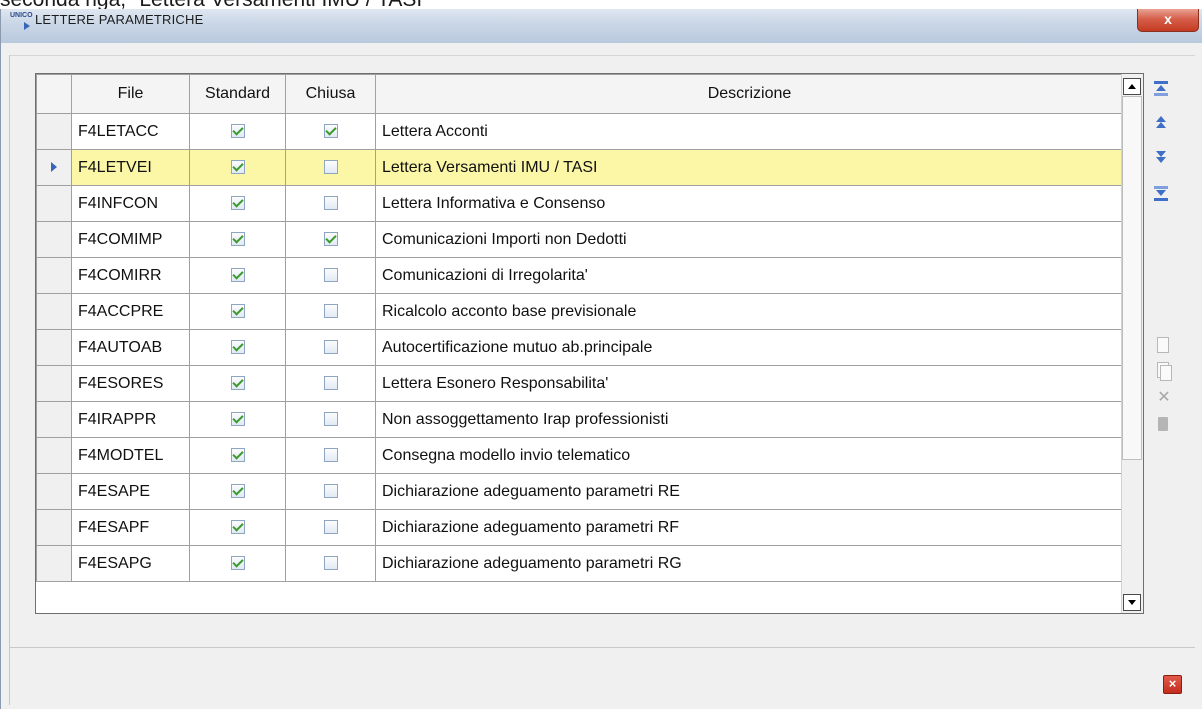  I want to click on cell-descrizione: Dichiarazione adeguamento parametri RF, so click(749, 527).